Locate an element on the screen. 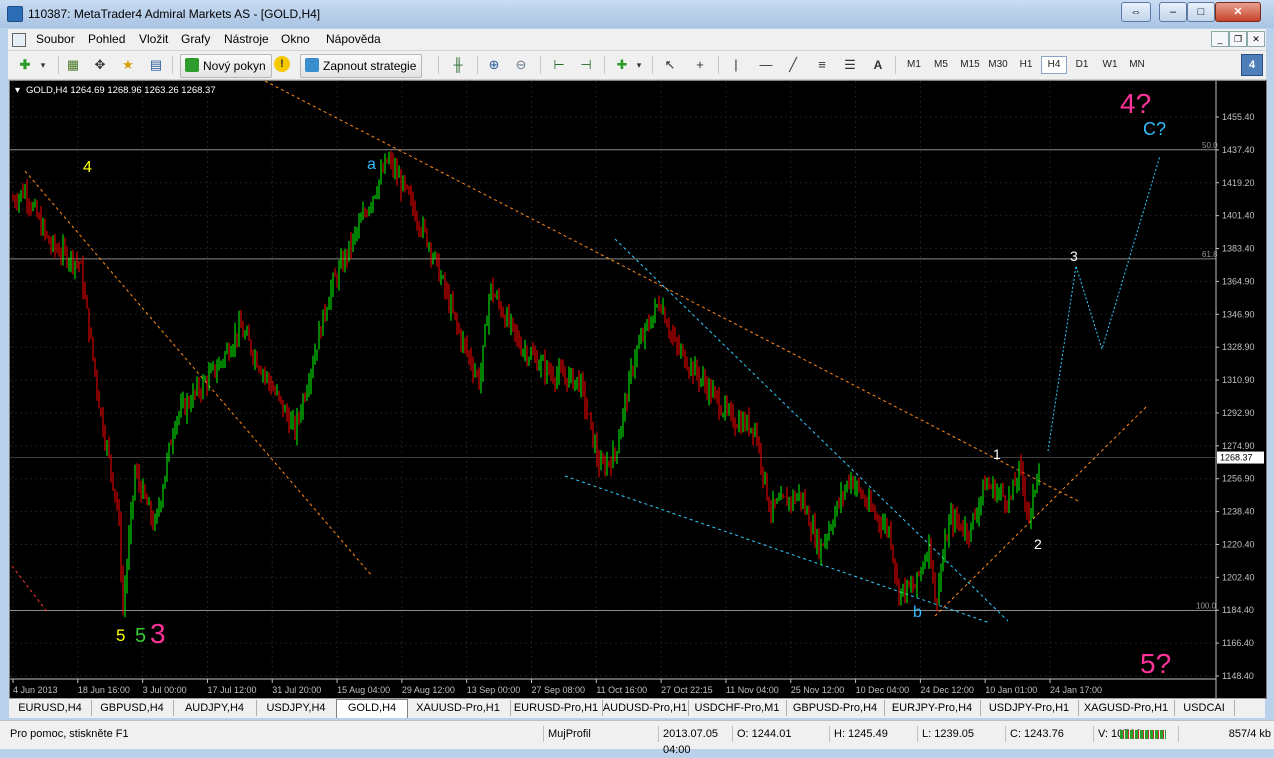 The height and width of the screenshot is (758, 1274). new-order-icon is located at coordinates (192, 65).